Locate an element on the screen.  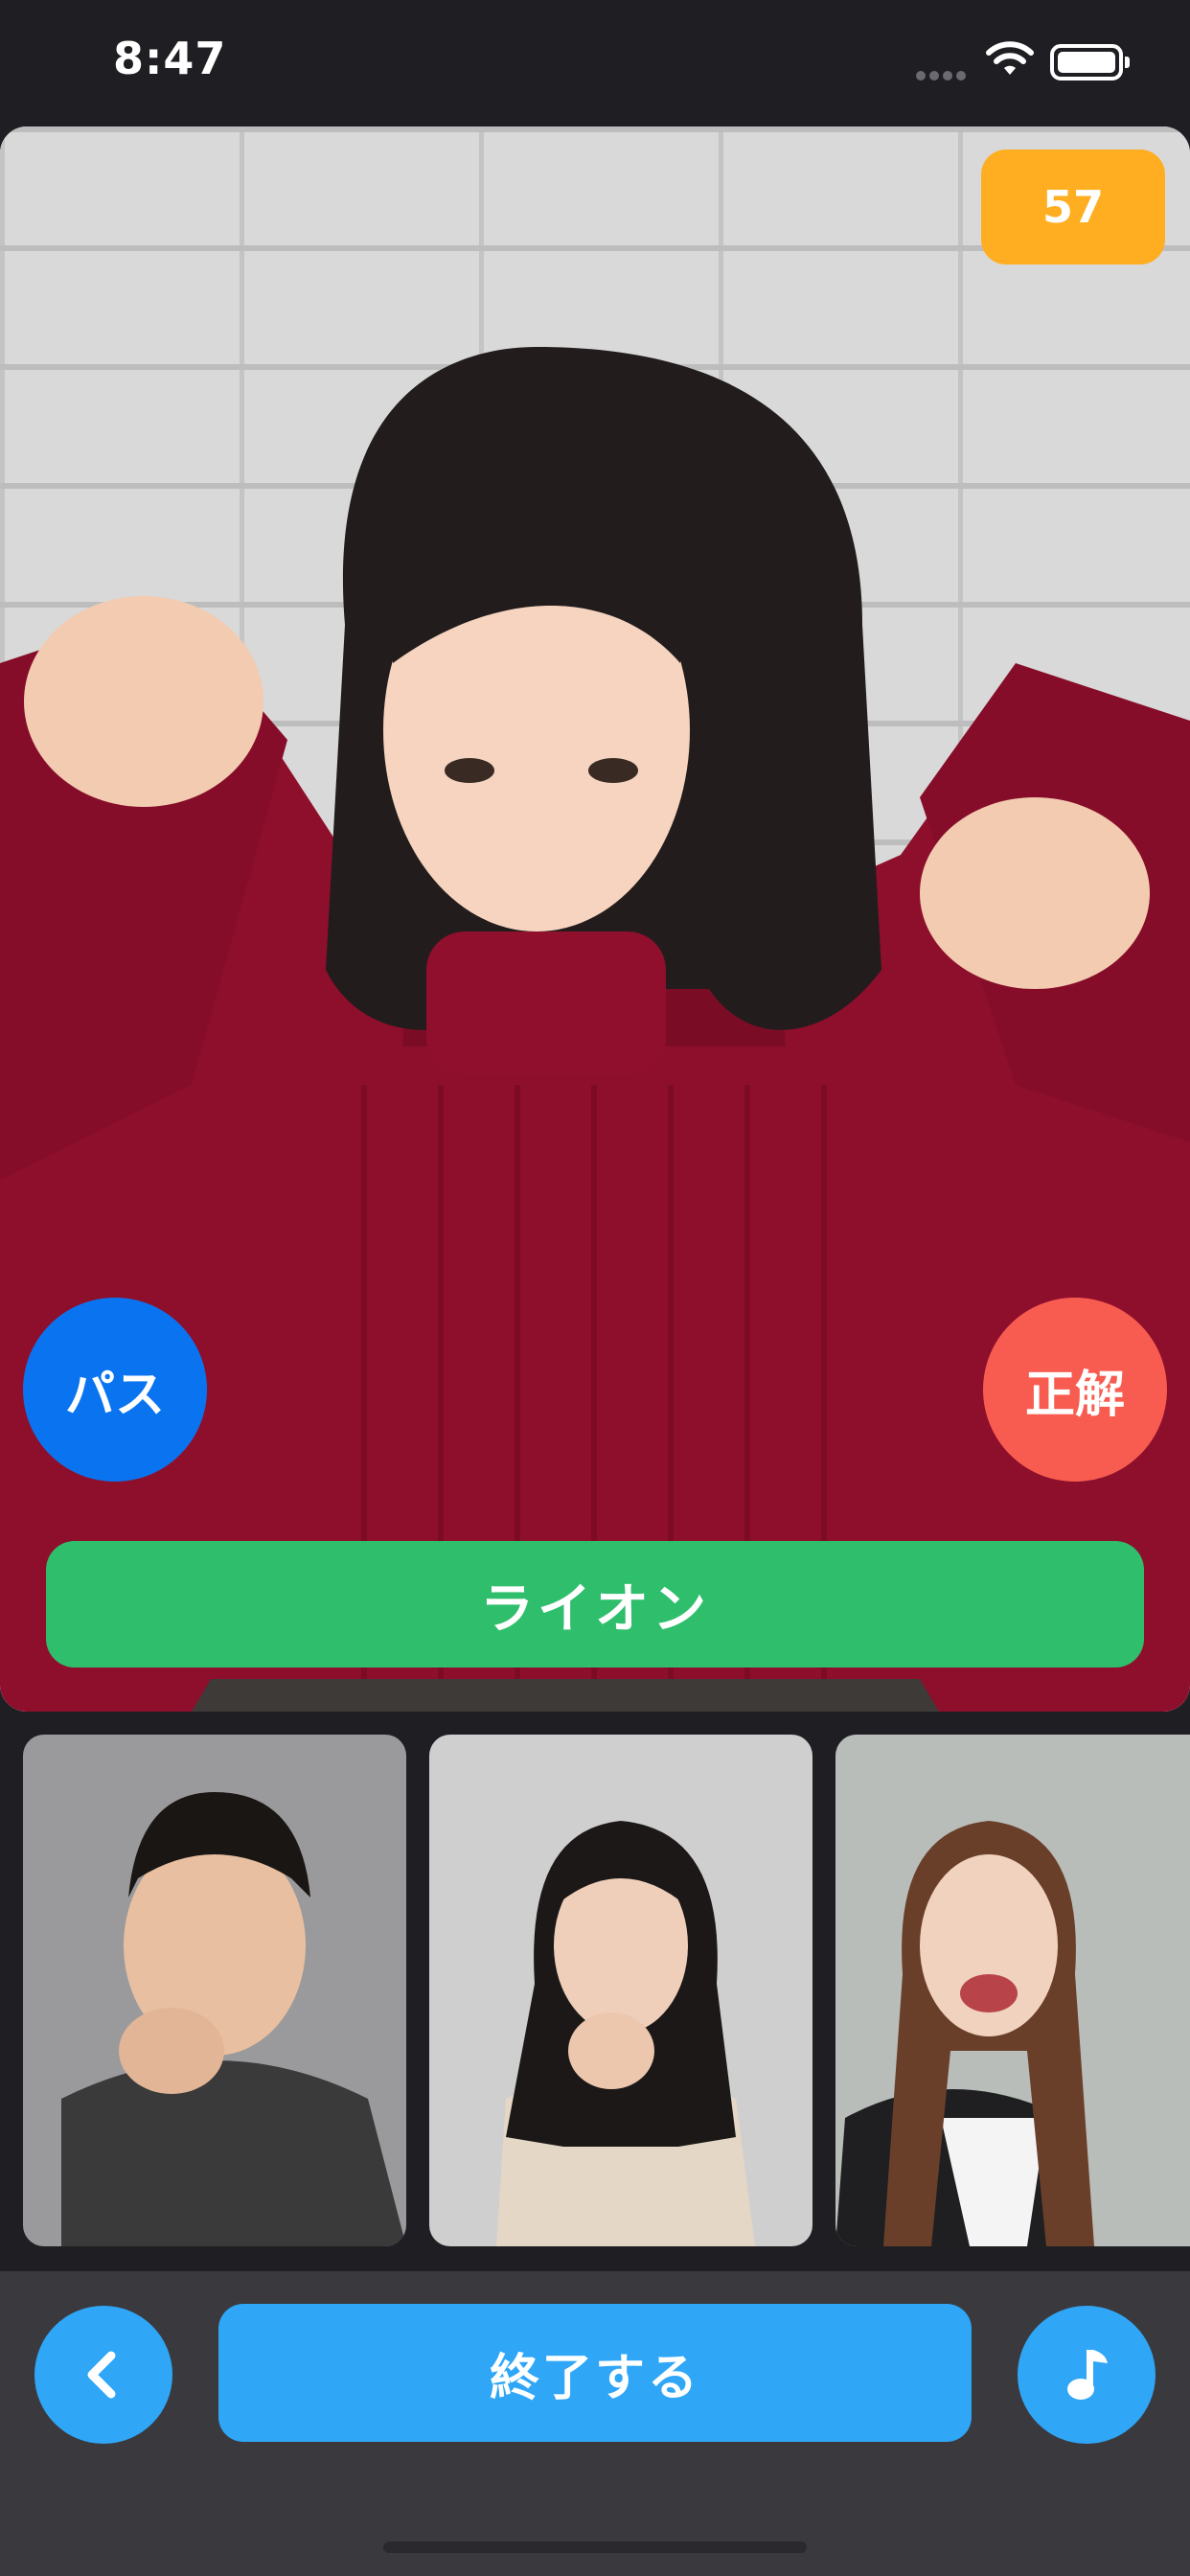
chevron-left-icon is located at coordinates (101, 2375).